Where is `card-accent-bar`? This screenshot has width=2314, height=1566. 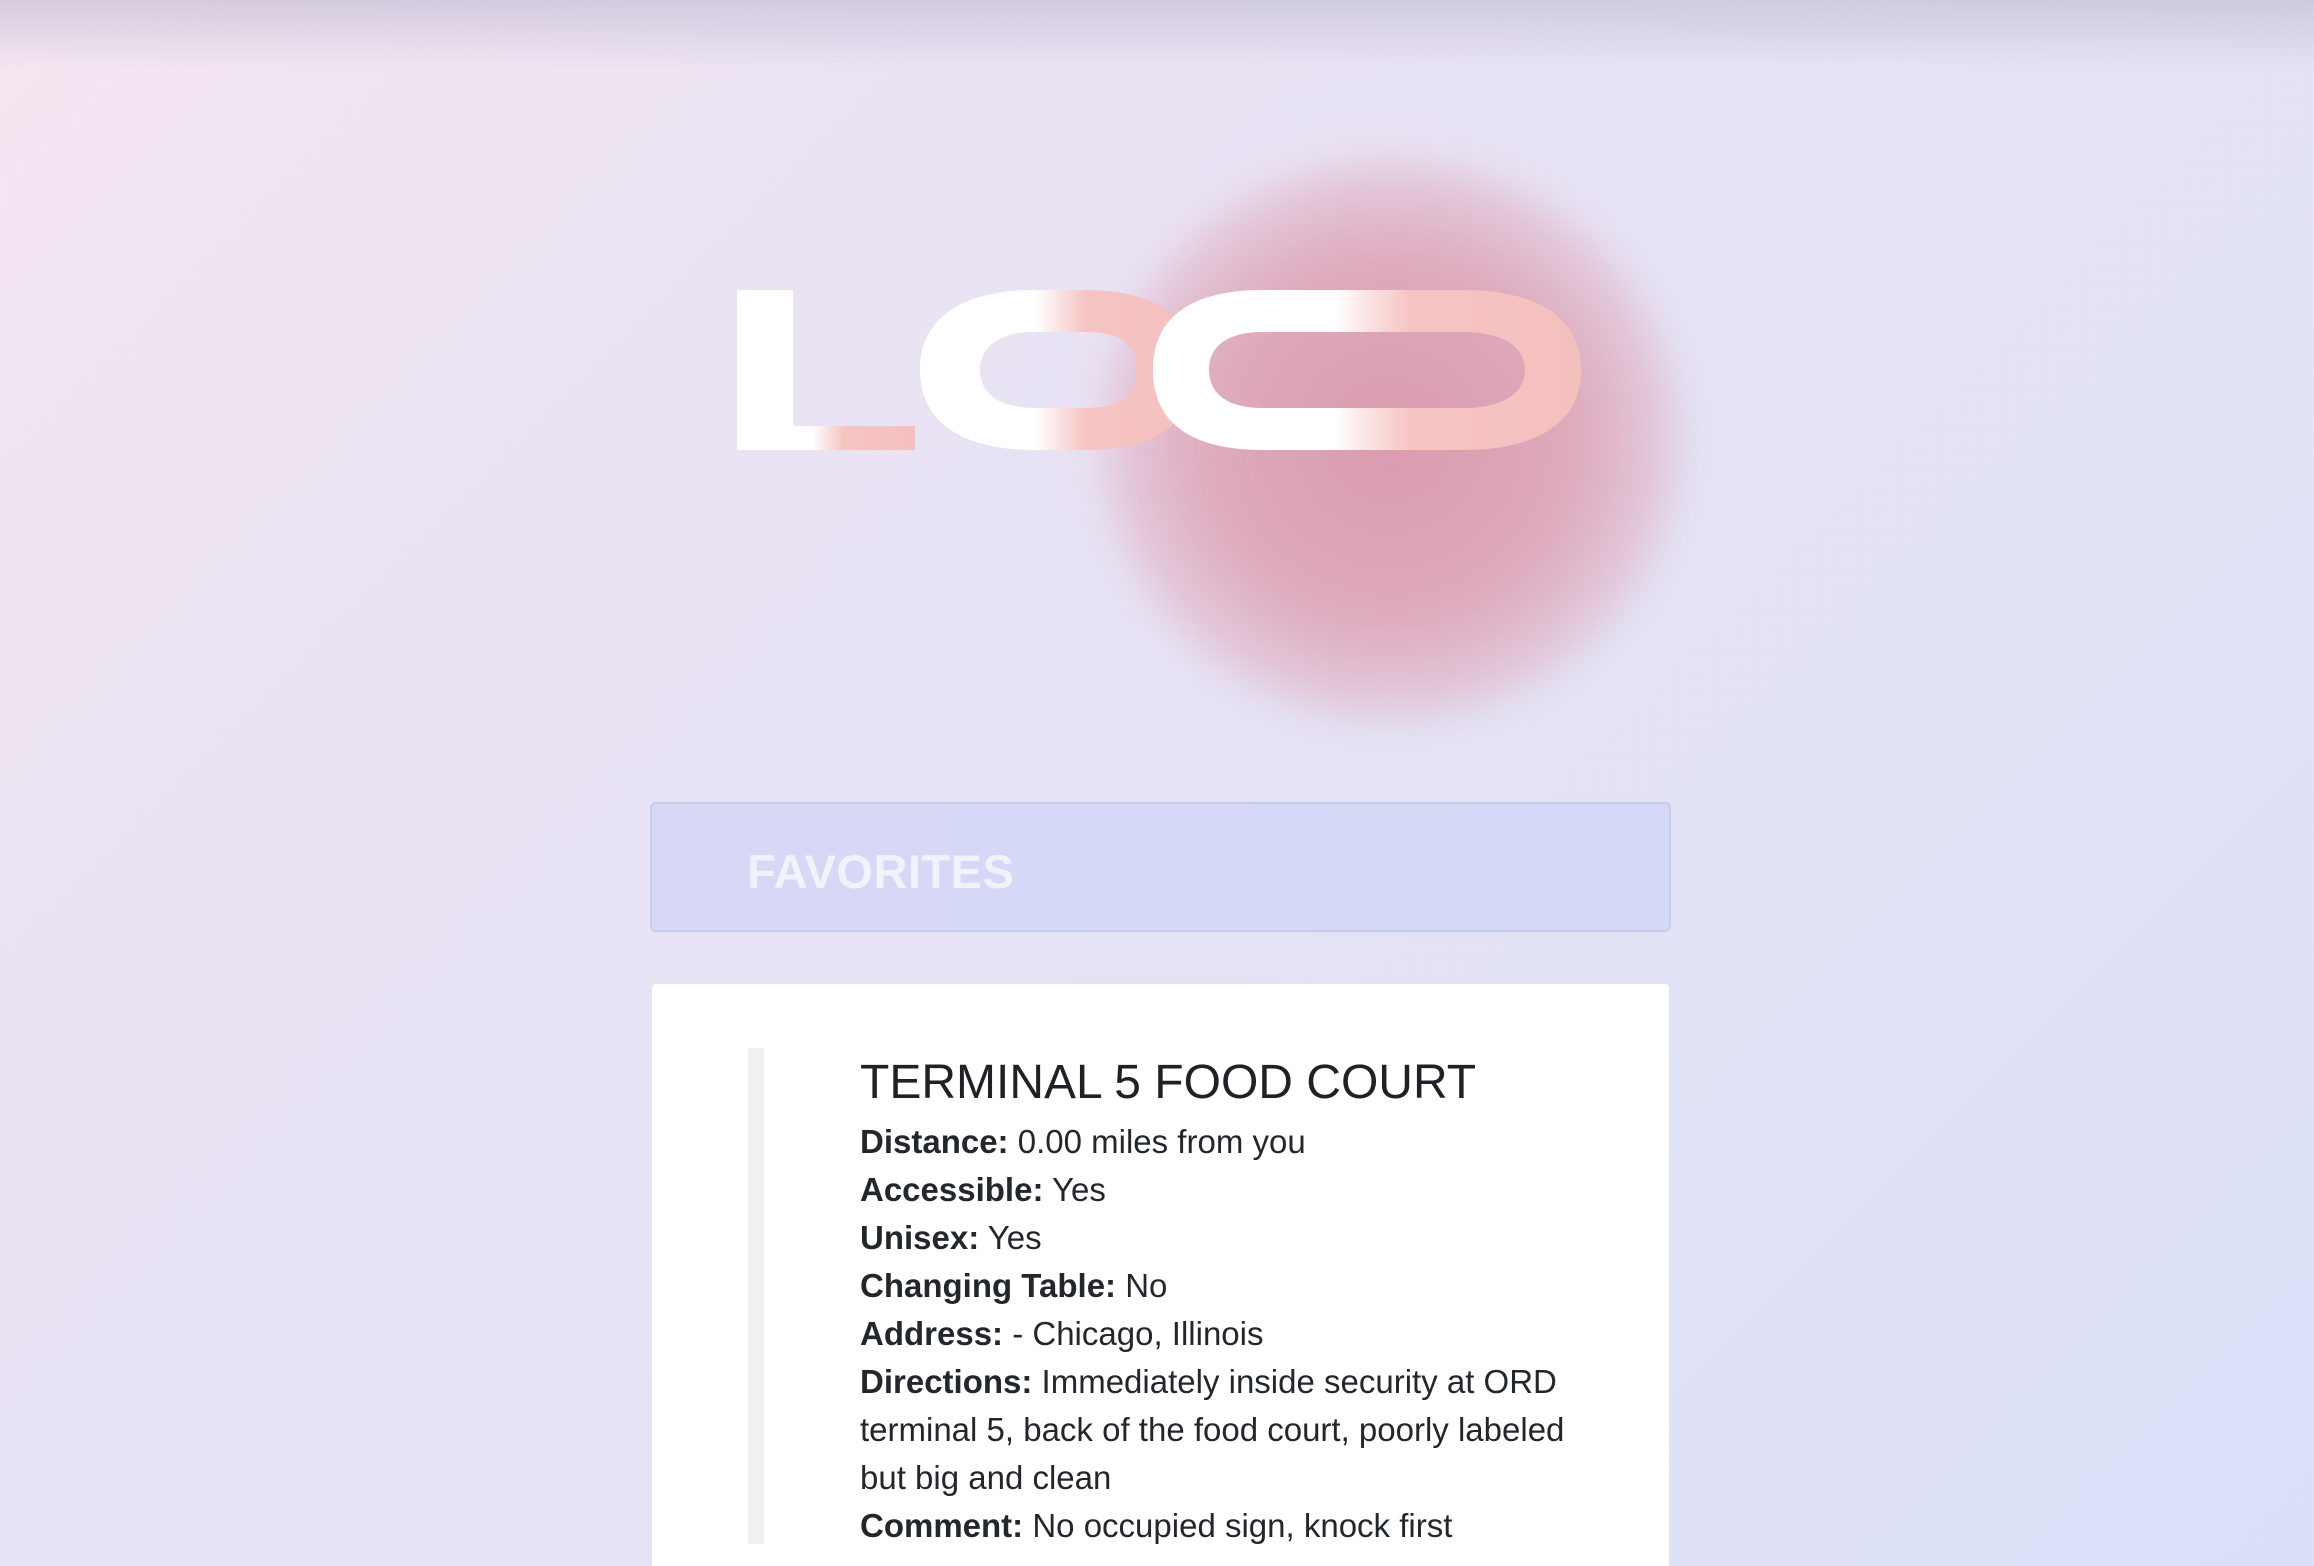
card-accent-bar is located at coordinates (756, 1296).